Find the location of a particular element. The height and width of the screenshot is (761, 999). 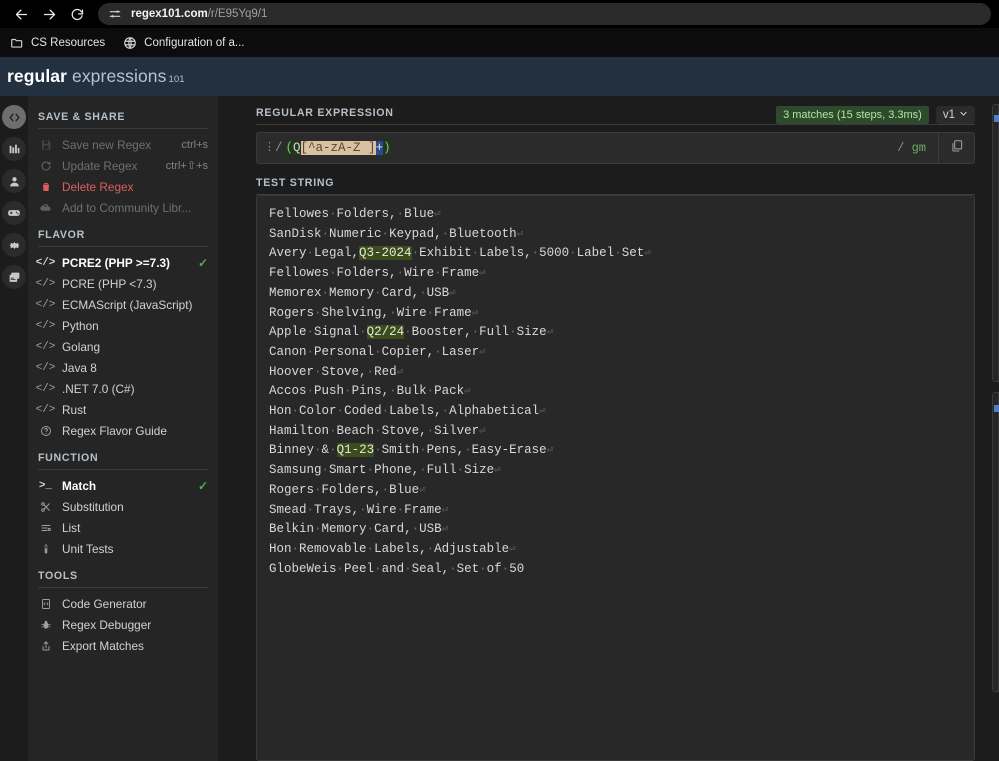

regex-pattern-text: (Q[^a-zA-Z ]+) is located at coordinates (338, 148).